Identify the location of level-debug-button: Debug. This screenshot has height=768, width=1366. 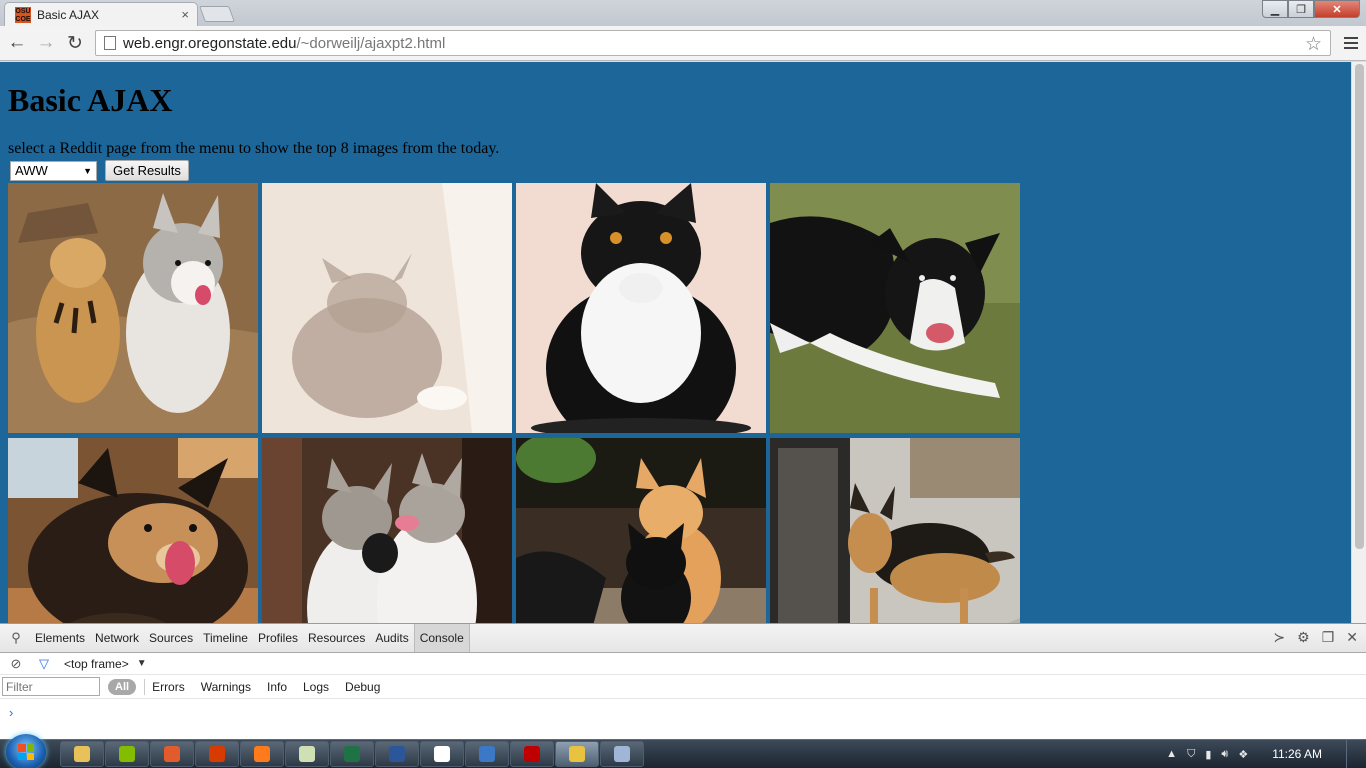
(362, 687).